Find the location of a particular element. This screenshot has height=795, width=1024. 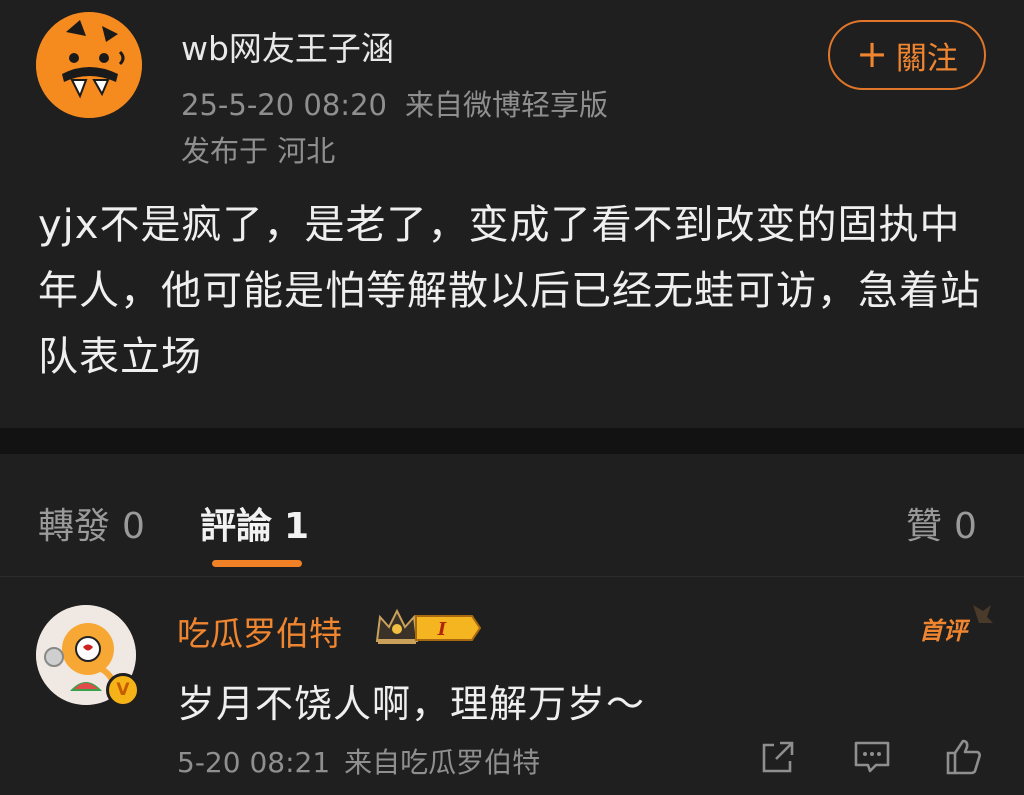

tab-likes: 贊0 is located at coordinates (941, 523).